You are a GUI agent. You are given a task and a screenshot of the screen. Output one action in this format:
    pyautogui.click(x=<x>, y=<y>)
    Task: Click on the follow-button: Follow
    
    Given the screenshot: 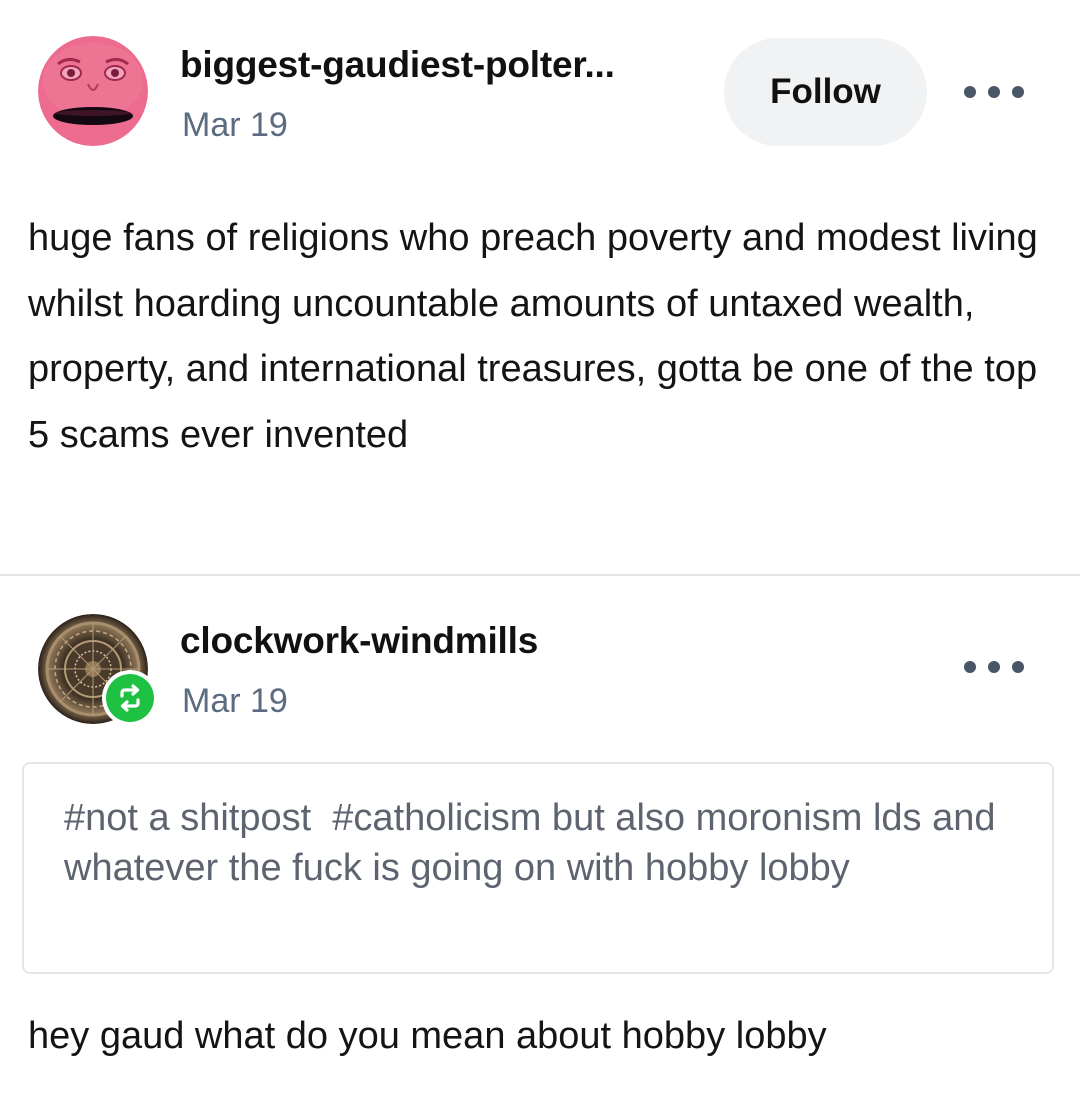 What is the action you would take?
    pyautogui.click(x=825, y=92)
    